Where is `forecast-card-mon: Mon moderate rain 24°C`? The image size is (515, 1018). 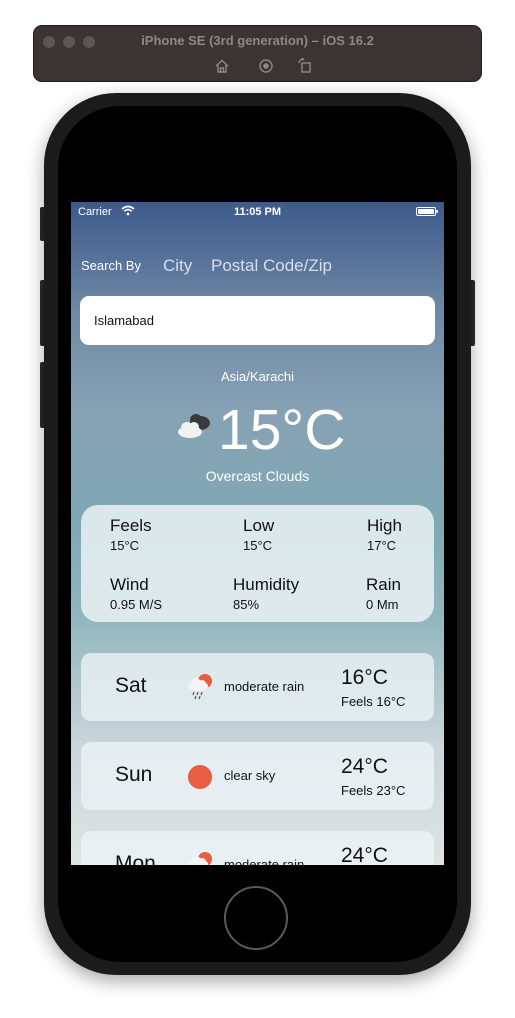 forecast-card-mon: Mon moderate rain 24°C is located at coordinates (257, 848).